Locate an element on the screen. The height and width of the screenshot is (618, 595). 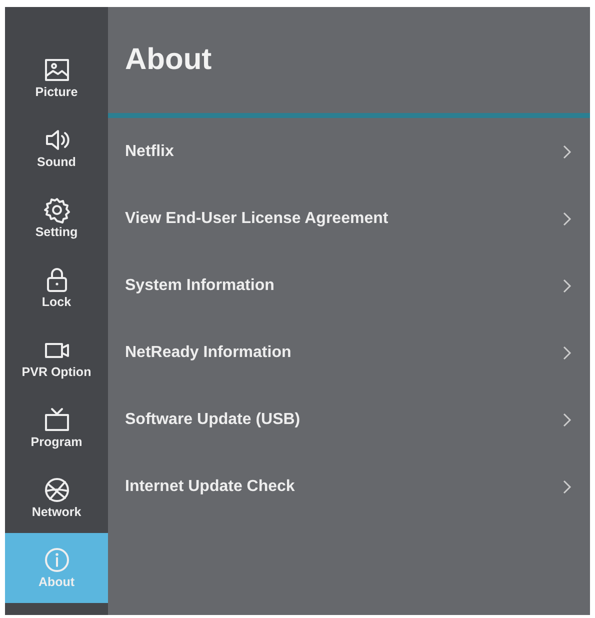
sidebar-item: Setting is located at coordinates (56, 218).